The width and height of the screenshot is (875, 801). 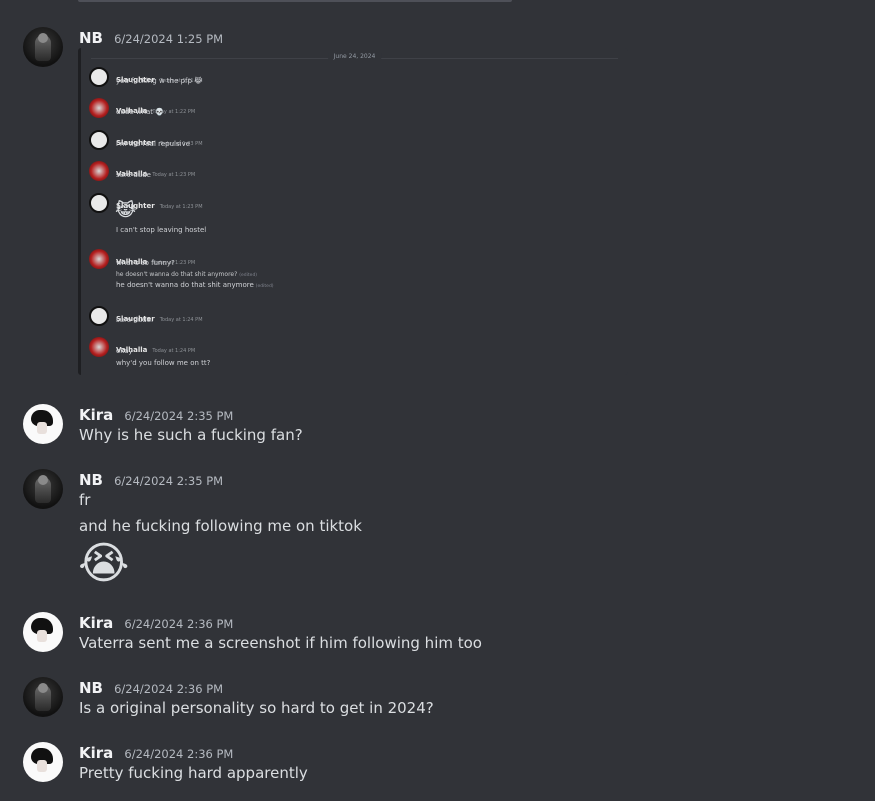 I want to click on timestamp: 6/24/2024 1:25 PM, so click(x=169, y=39).